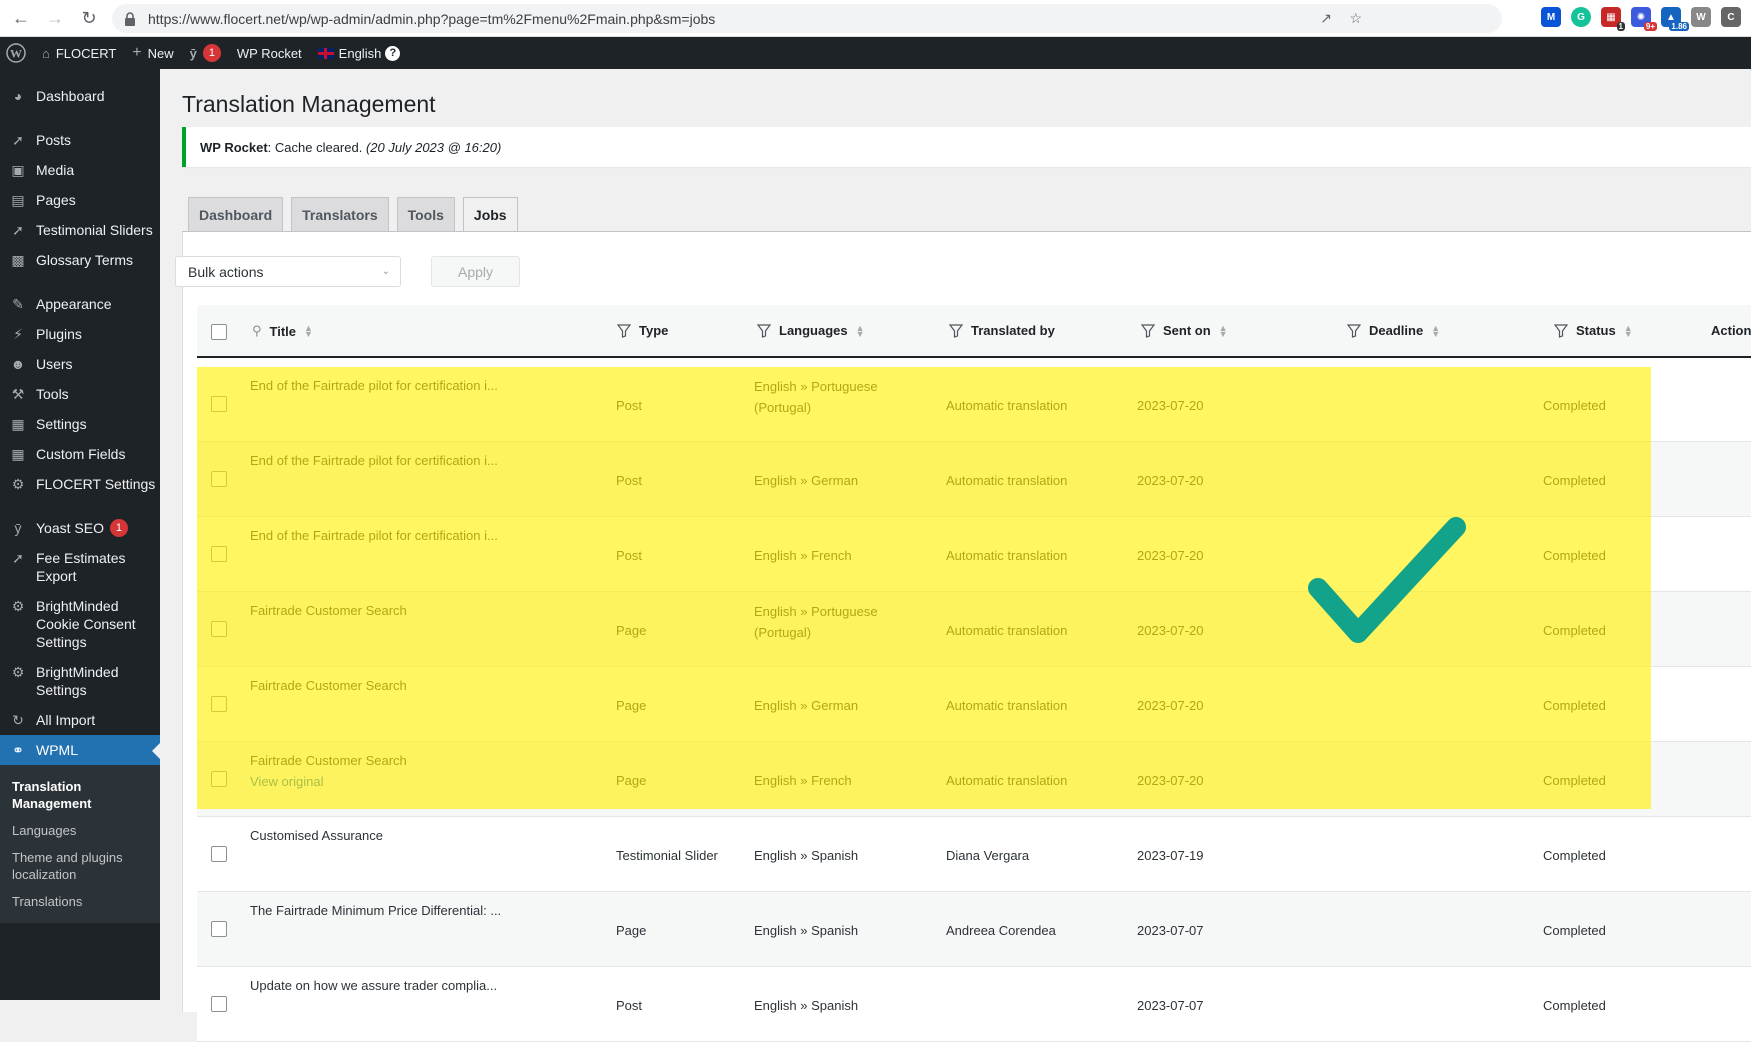 This screenshot has width=1751, height=1042. Describe the element at coordinates (288, 271) in the screenshot. I see `bulk-actions-select: Bulk actions ⌄` at that location.